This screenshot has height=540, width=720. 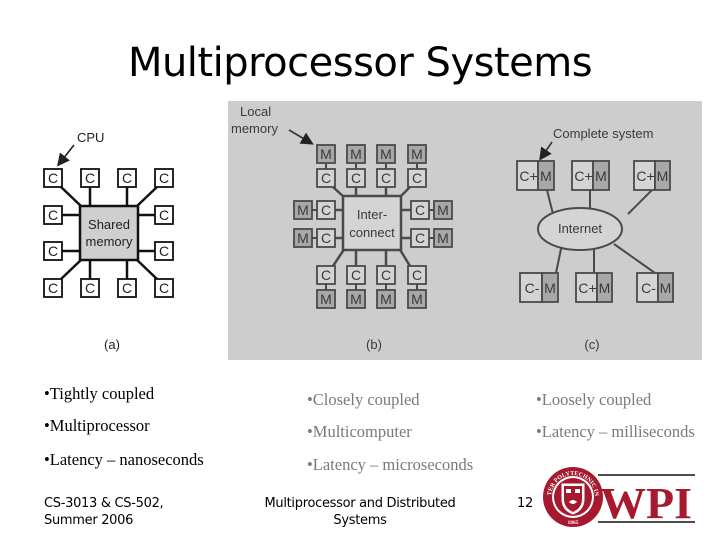 I want to click on column-3-item: •Loosely coupled, so click(x=594, y=399).